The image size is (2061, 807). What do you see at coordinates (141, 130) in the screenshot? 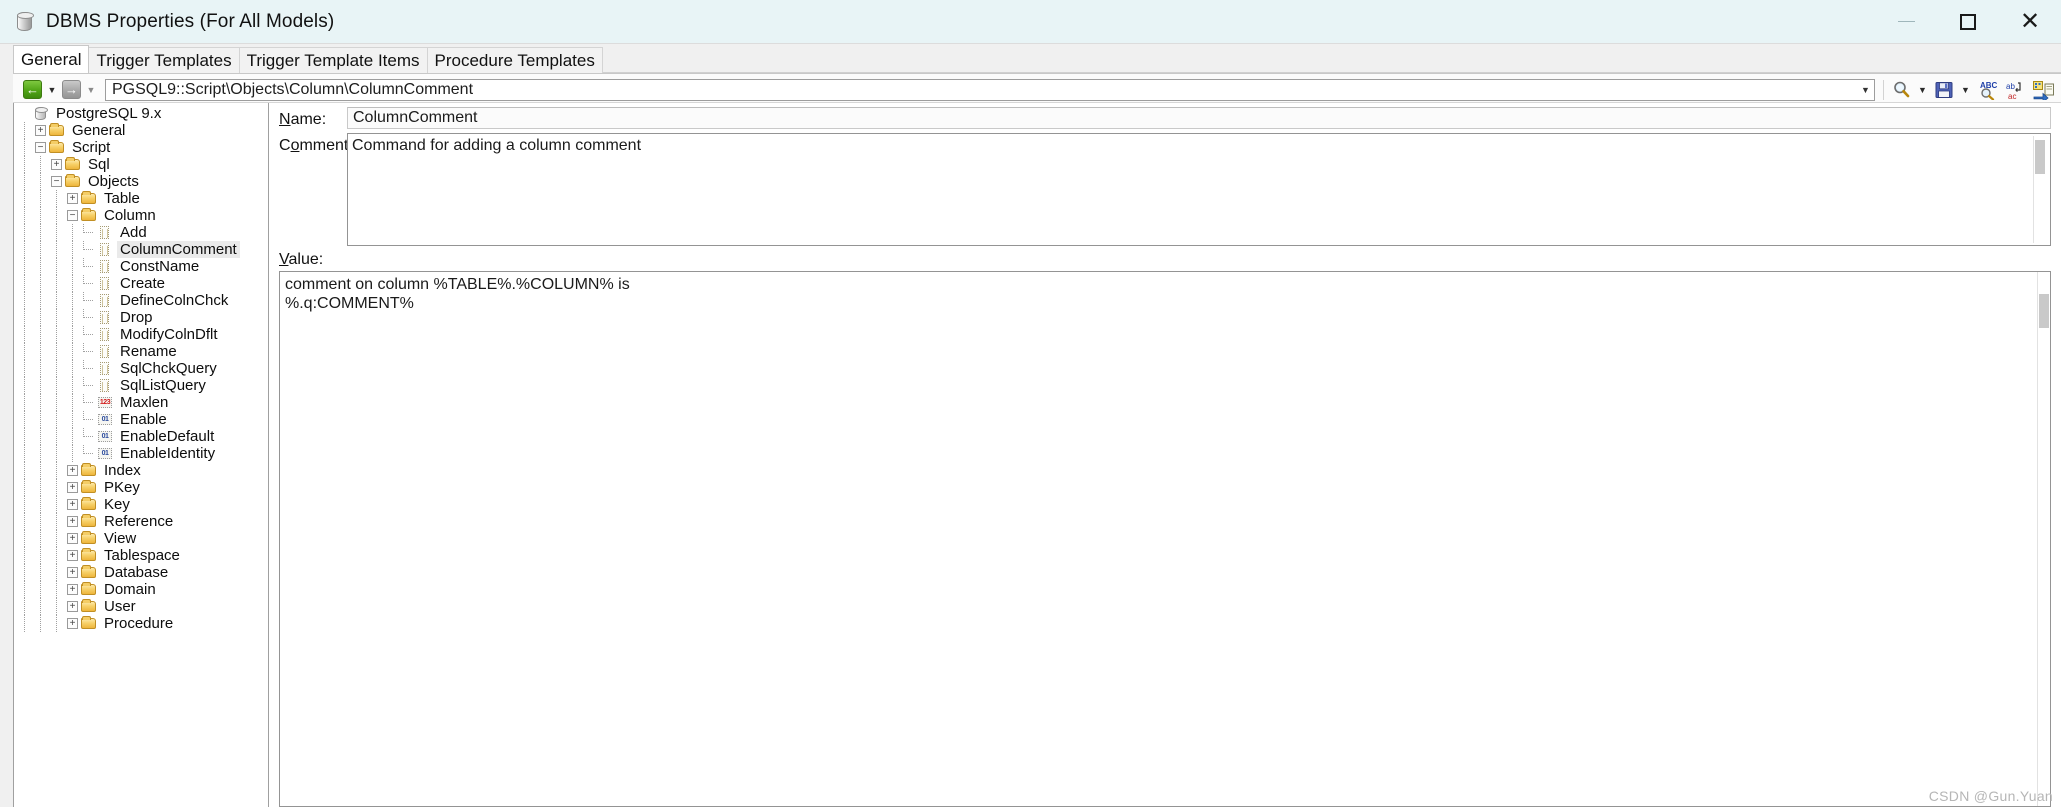
I see `tree-item: + General` at bounding box center [141, 130].